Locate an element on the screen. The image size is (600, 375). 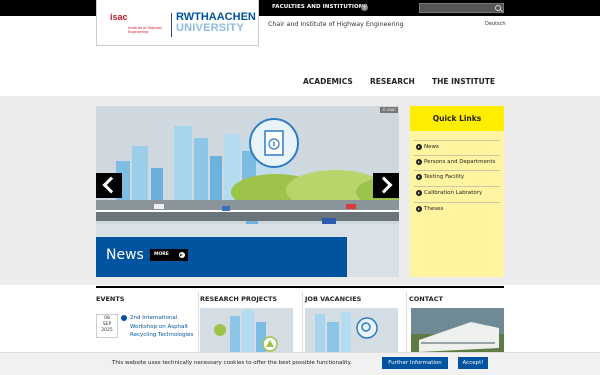
further-information-button: Further Information is located at coordinates (415, 363).